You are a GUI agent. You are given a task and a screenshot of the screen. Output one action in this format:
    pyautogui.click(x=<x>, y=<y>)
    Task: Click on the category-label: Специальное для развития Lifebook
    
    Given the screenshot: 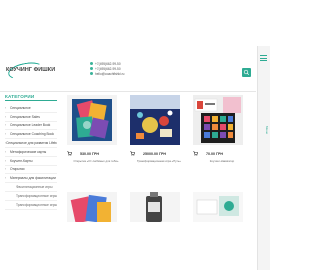 What is the action you would take?
    pyautogui.click(x=31, y=143)
    